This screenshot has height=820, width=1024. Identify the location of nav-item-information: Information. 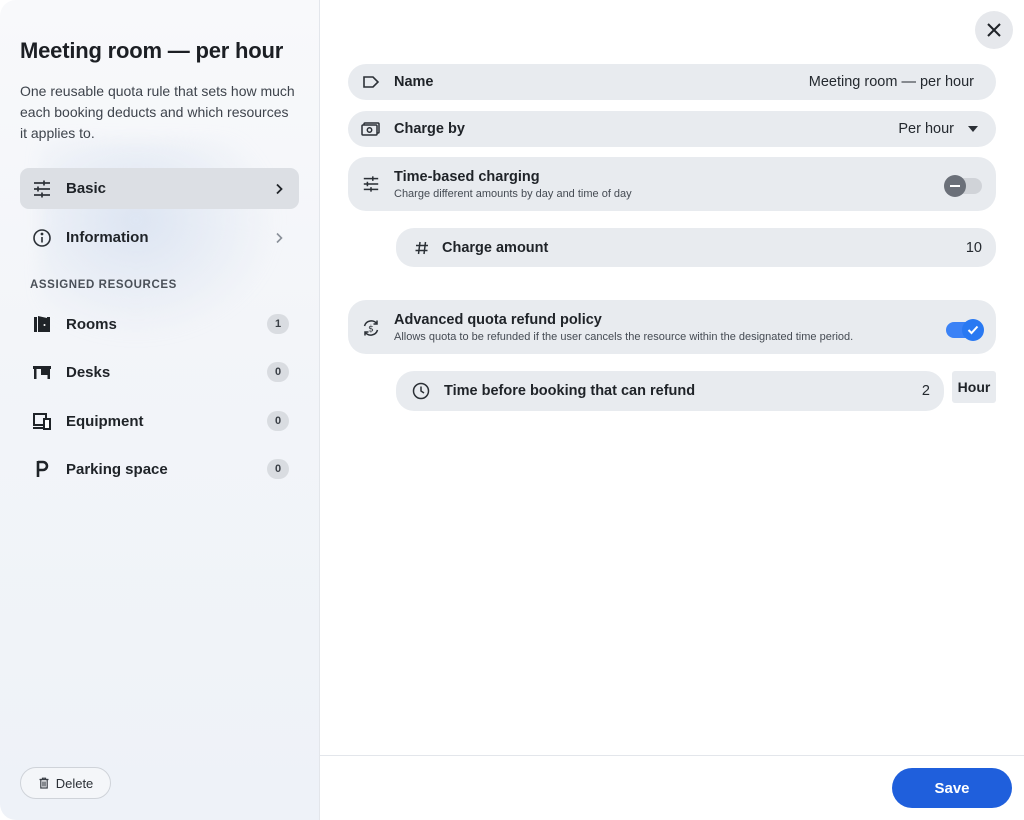
(159, 237).